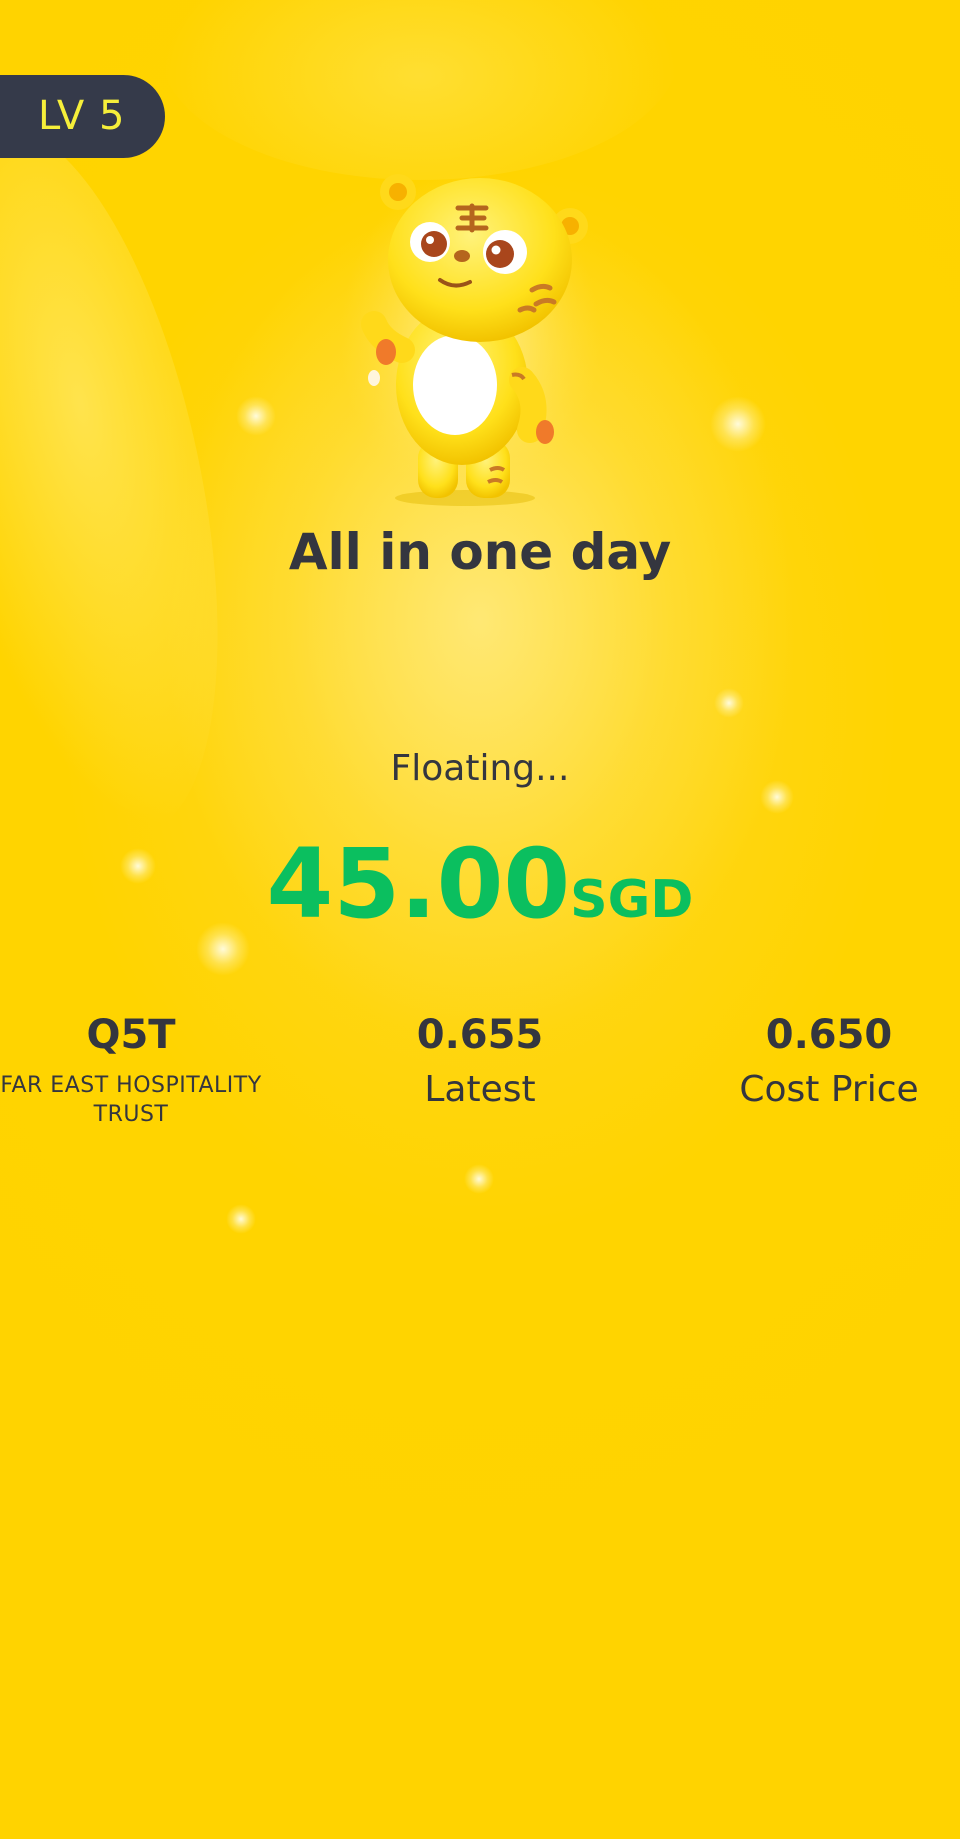  Describe the element at coordinates (131, 1068) in the screenshot. I see `stock-symbol-block: Q5T FAR EAST HOSPITALITY TRUST` at that location.